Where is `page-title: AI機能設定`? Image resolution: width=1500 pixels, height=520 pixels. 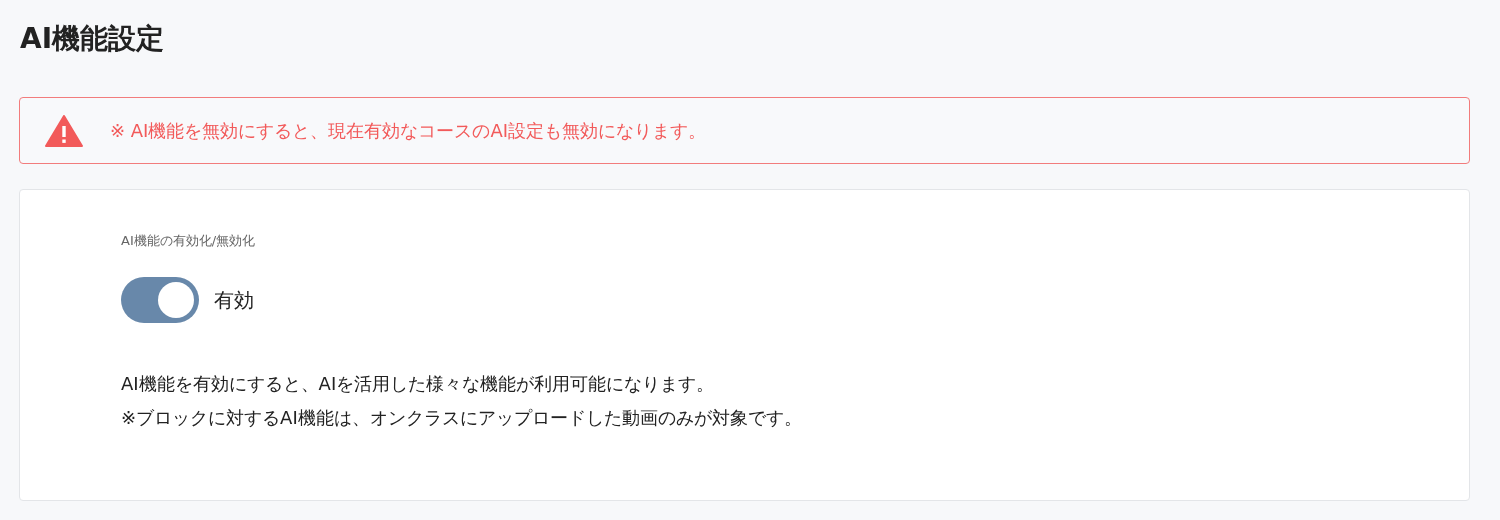 page-title: AI機能設定 is located at coordinates (93, 39).